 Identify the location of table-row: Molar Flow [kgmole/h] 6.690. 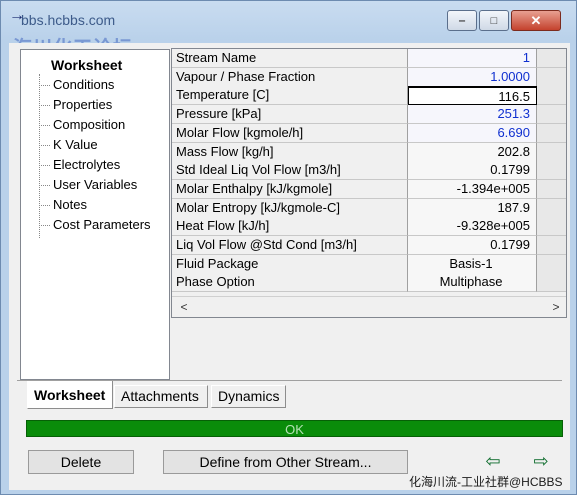
(369, 133).